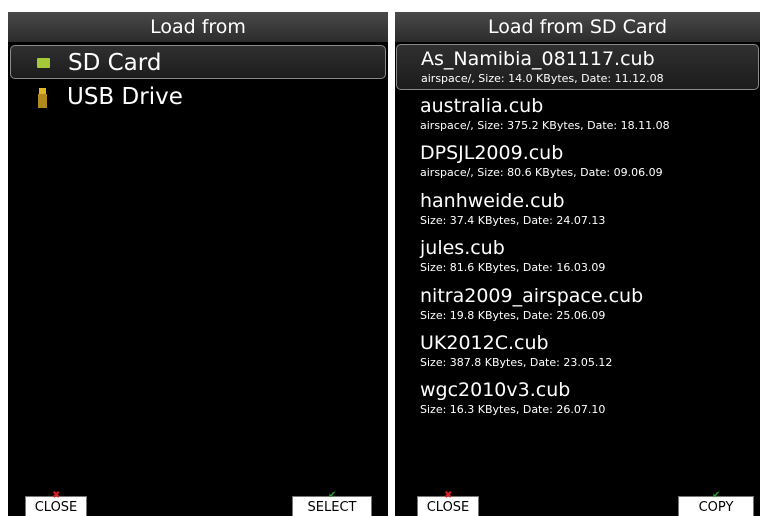 Image resolution: width=760 pixels, height=516 pixels. What do you see at coordinates (716, 507) in the screenshot?
I see `copy-button-label: COPY` at bounding box center [716, 507].